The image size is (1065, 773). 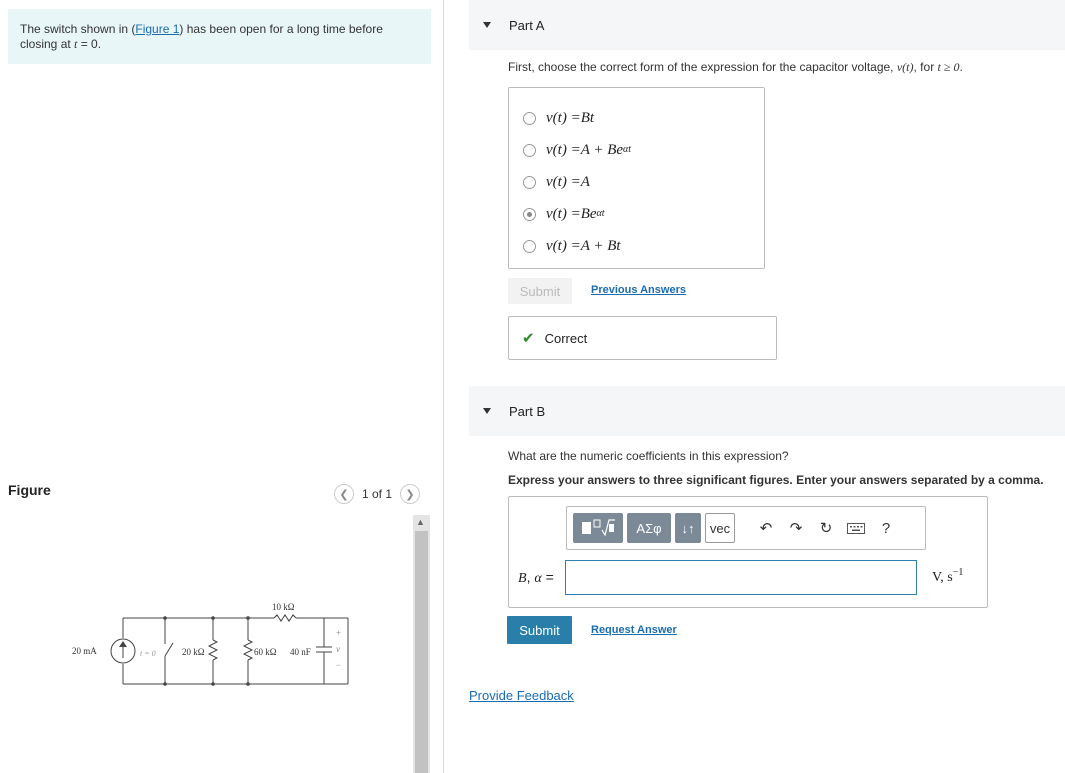 I want to click on prev-figure-button: ❮, so click(x=344, y=494).